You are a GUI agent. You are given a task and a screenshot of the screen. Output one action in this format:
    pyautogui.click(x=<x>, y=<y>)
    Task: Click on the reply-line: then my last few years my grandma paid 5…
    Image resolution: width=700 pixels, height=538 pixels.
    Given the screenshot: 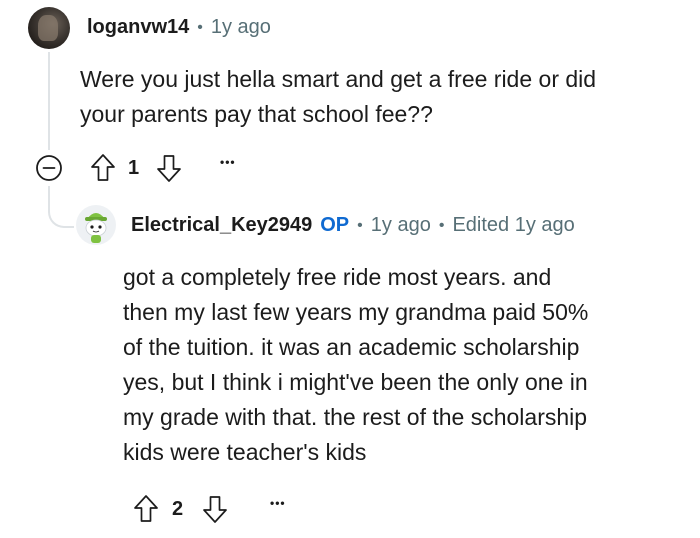 What is the action you would take?
    pyautogui.click(x=356, y=312)
    